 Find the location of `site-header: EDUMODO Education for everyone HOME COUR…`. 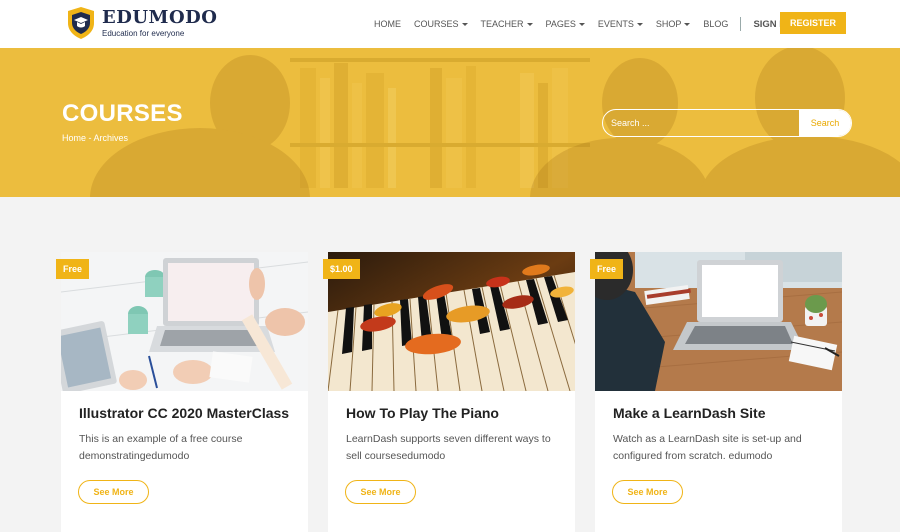

site-header: EDUMODO Education for everyone HOME COUR… is located at coordinates (450, 24).